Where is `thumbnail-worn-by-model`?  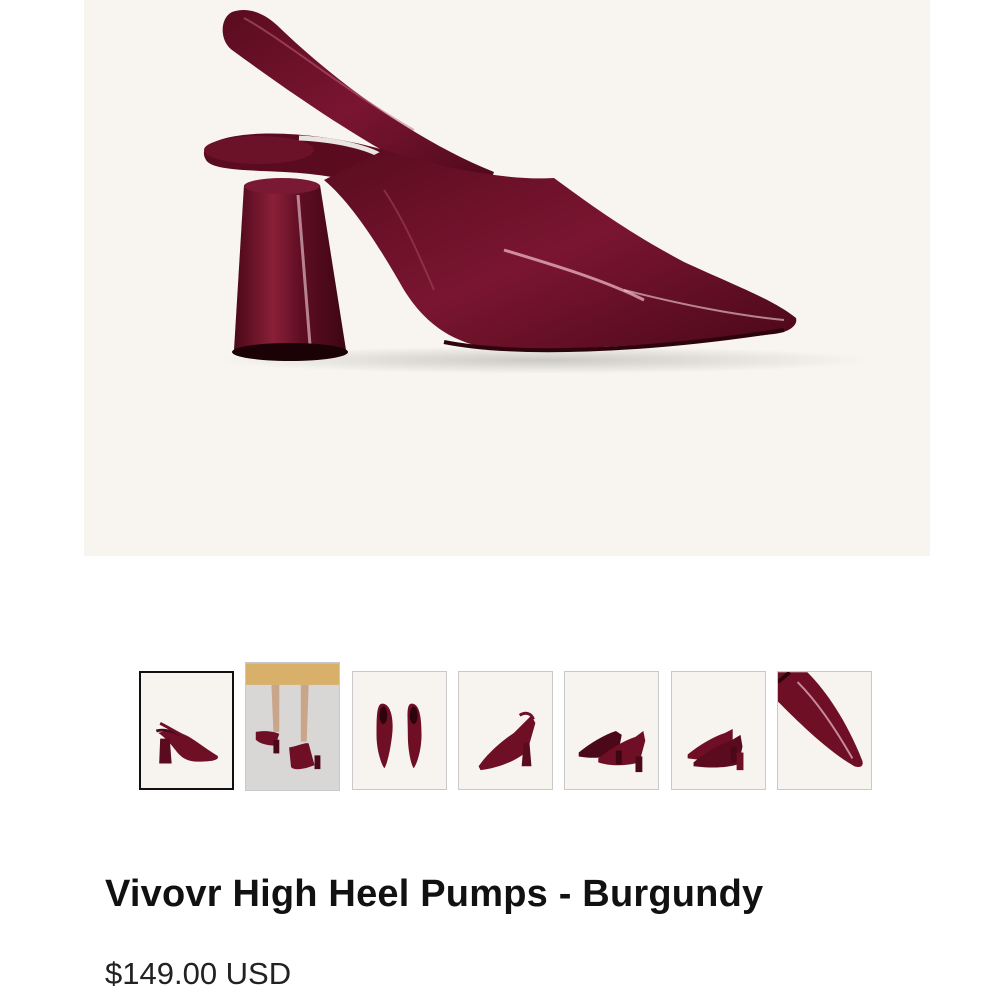 thumbnail-worn-by-model is located at coordinates (292, 726).